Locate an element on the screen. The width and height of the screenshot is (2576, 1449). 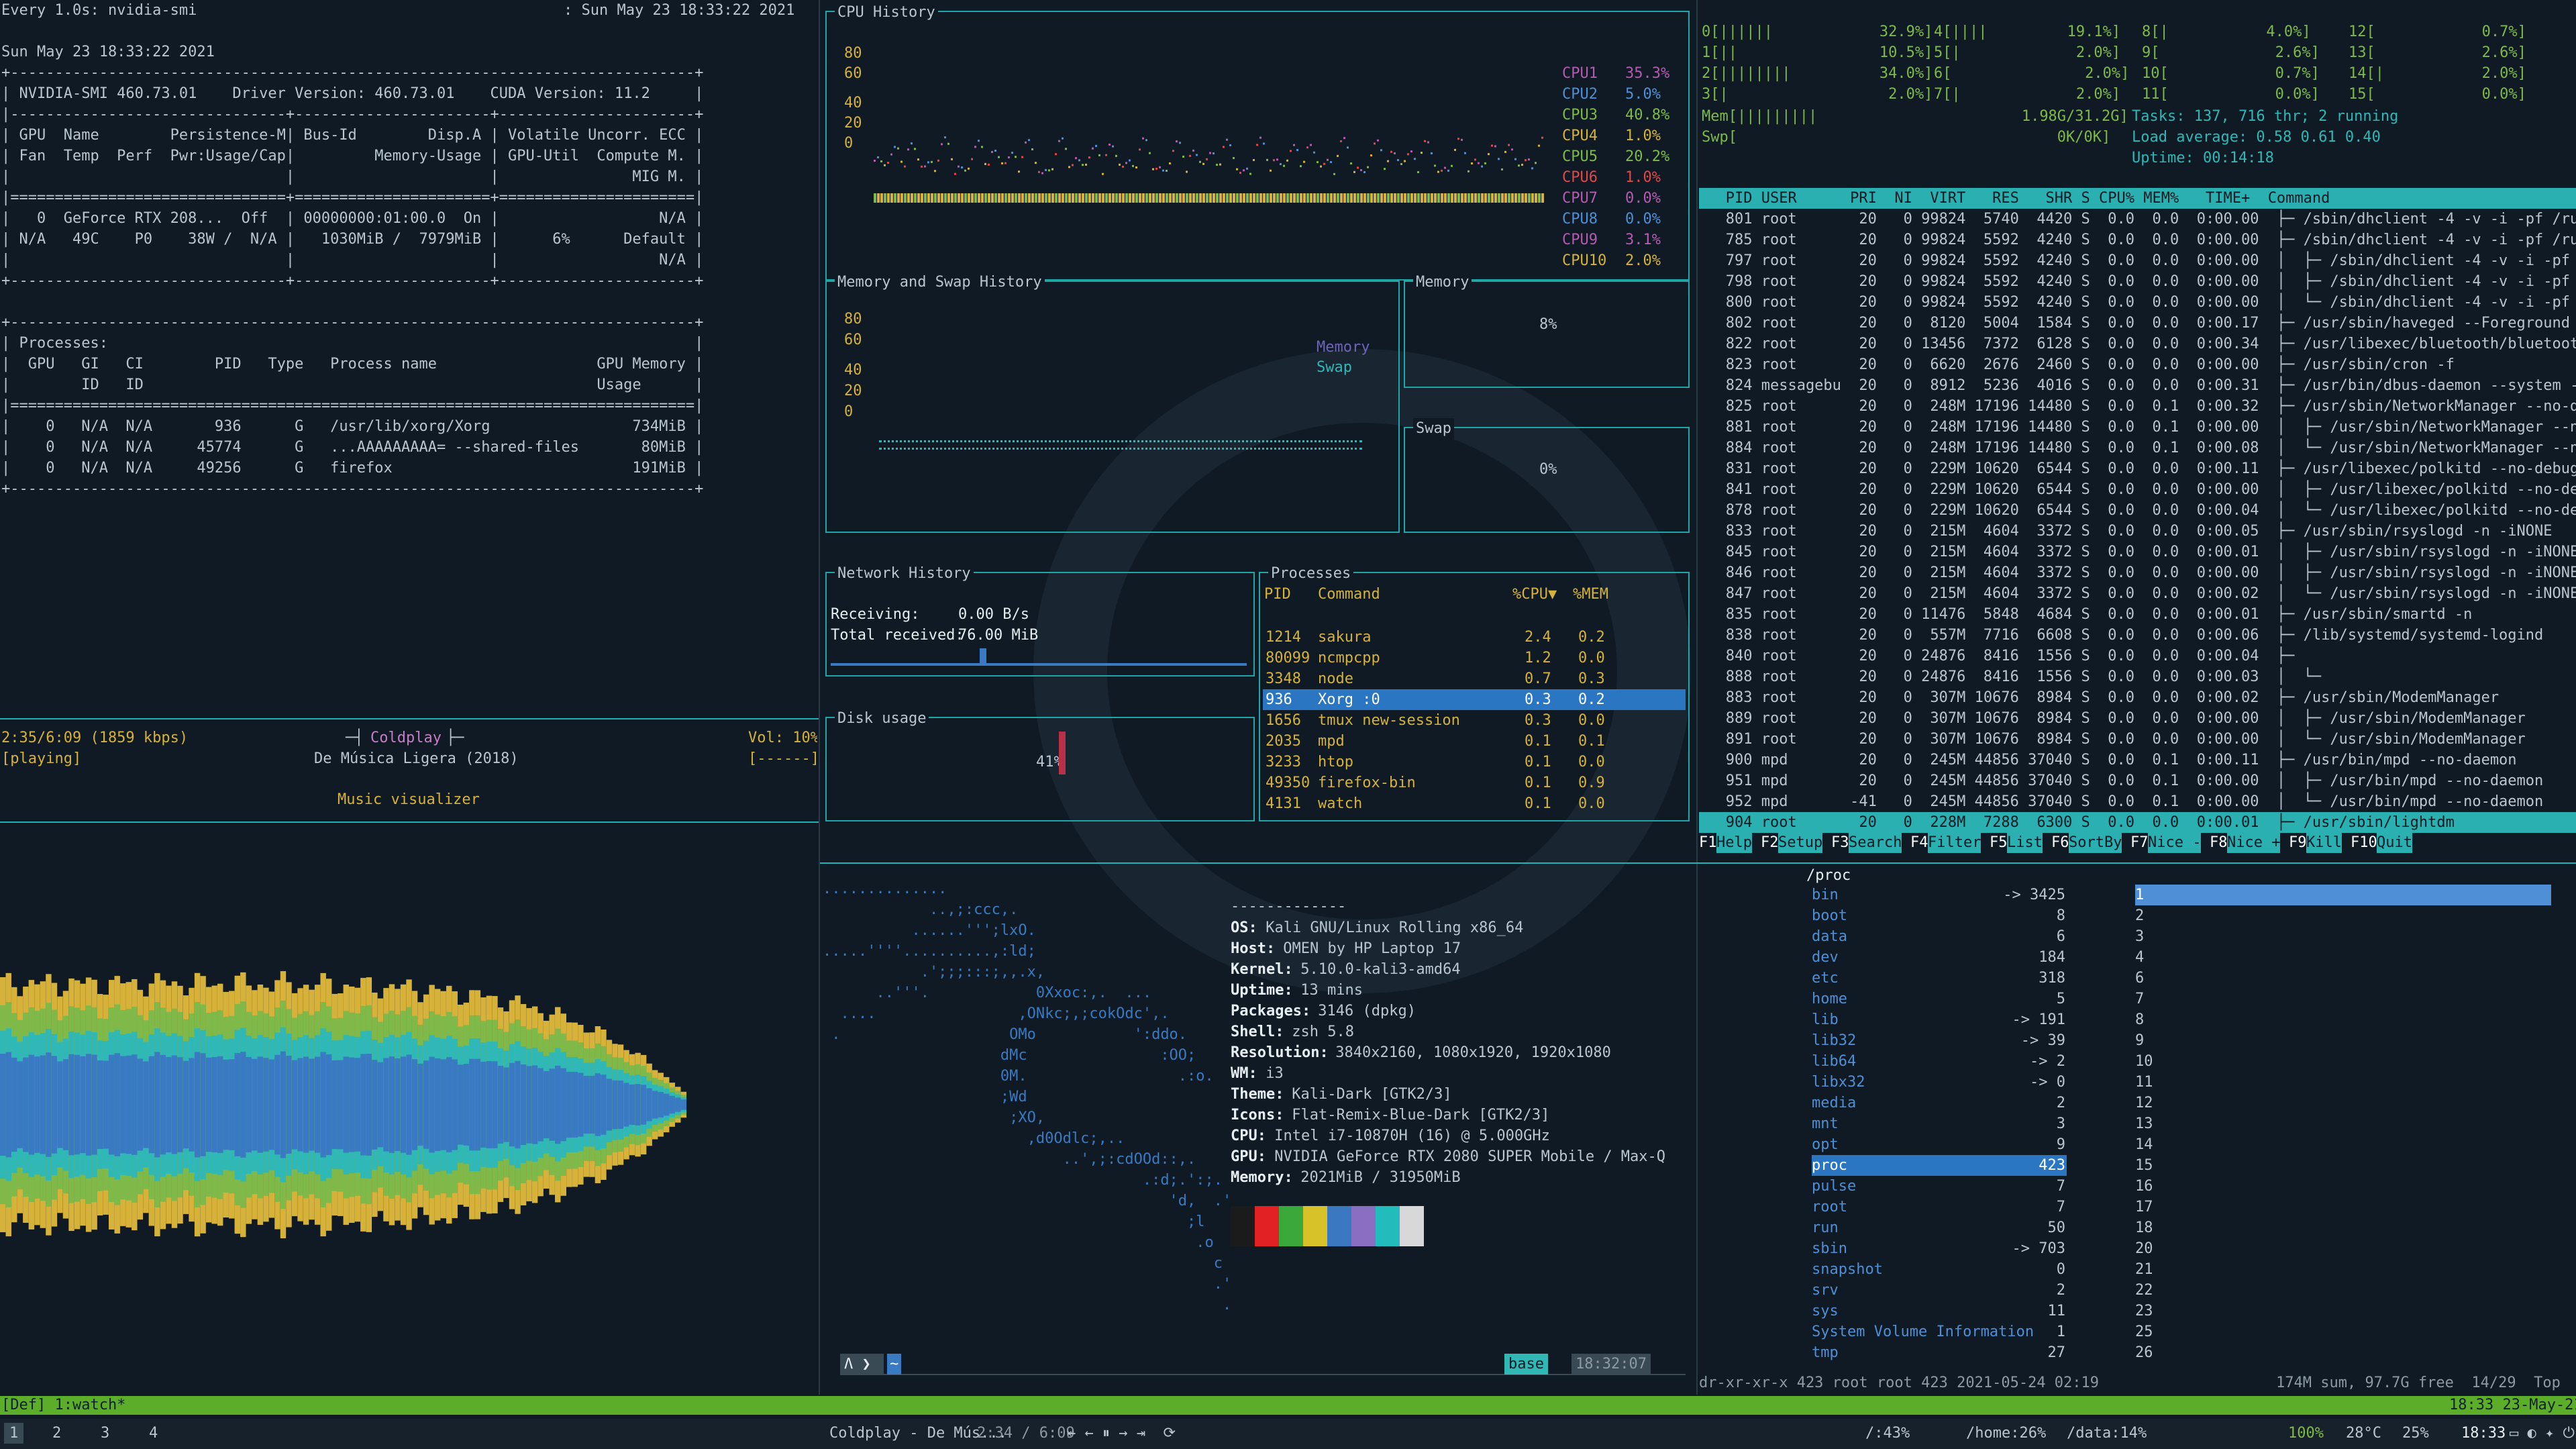
ranger-preview-entry: 26 is located at coordinates (2144, 1352).